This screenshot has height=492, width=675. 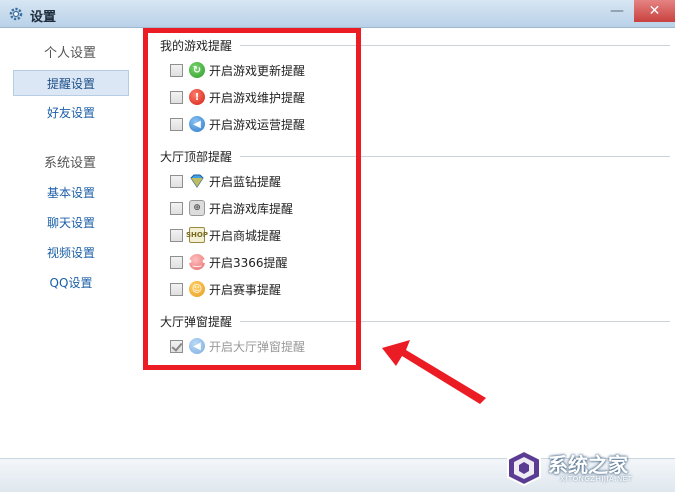 I want to click on game-library-reminder-label: 开启游戏库提醒, so click(x=251, y=208).